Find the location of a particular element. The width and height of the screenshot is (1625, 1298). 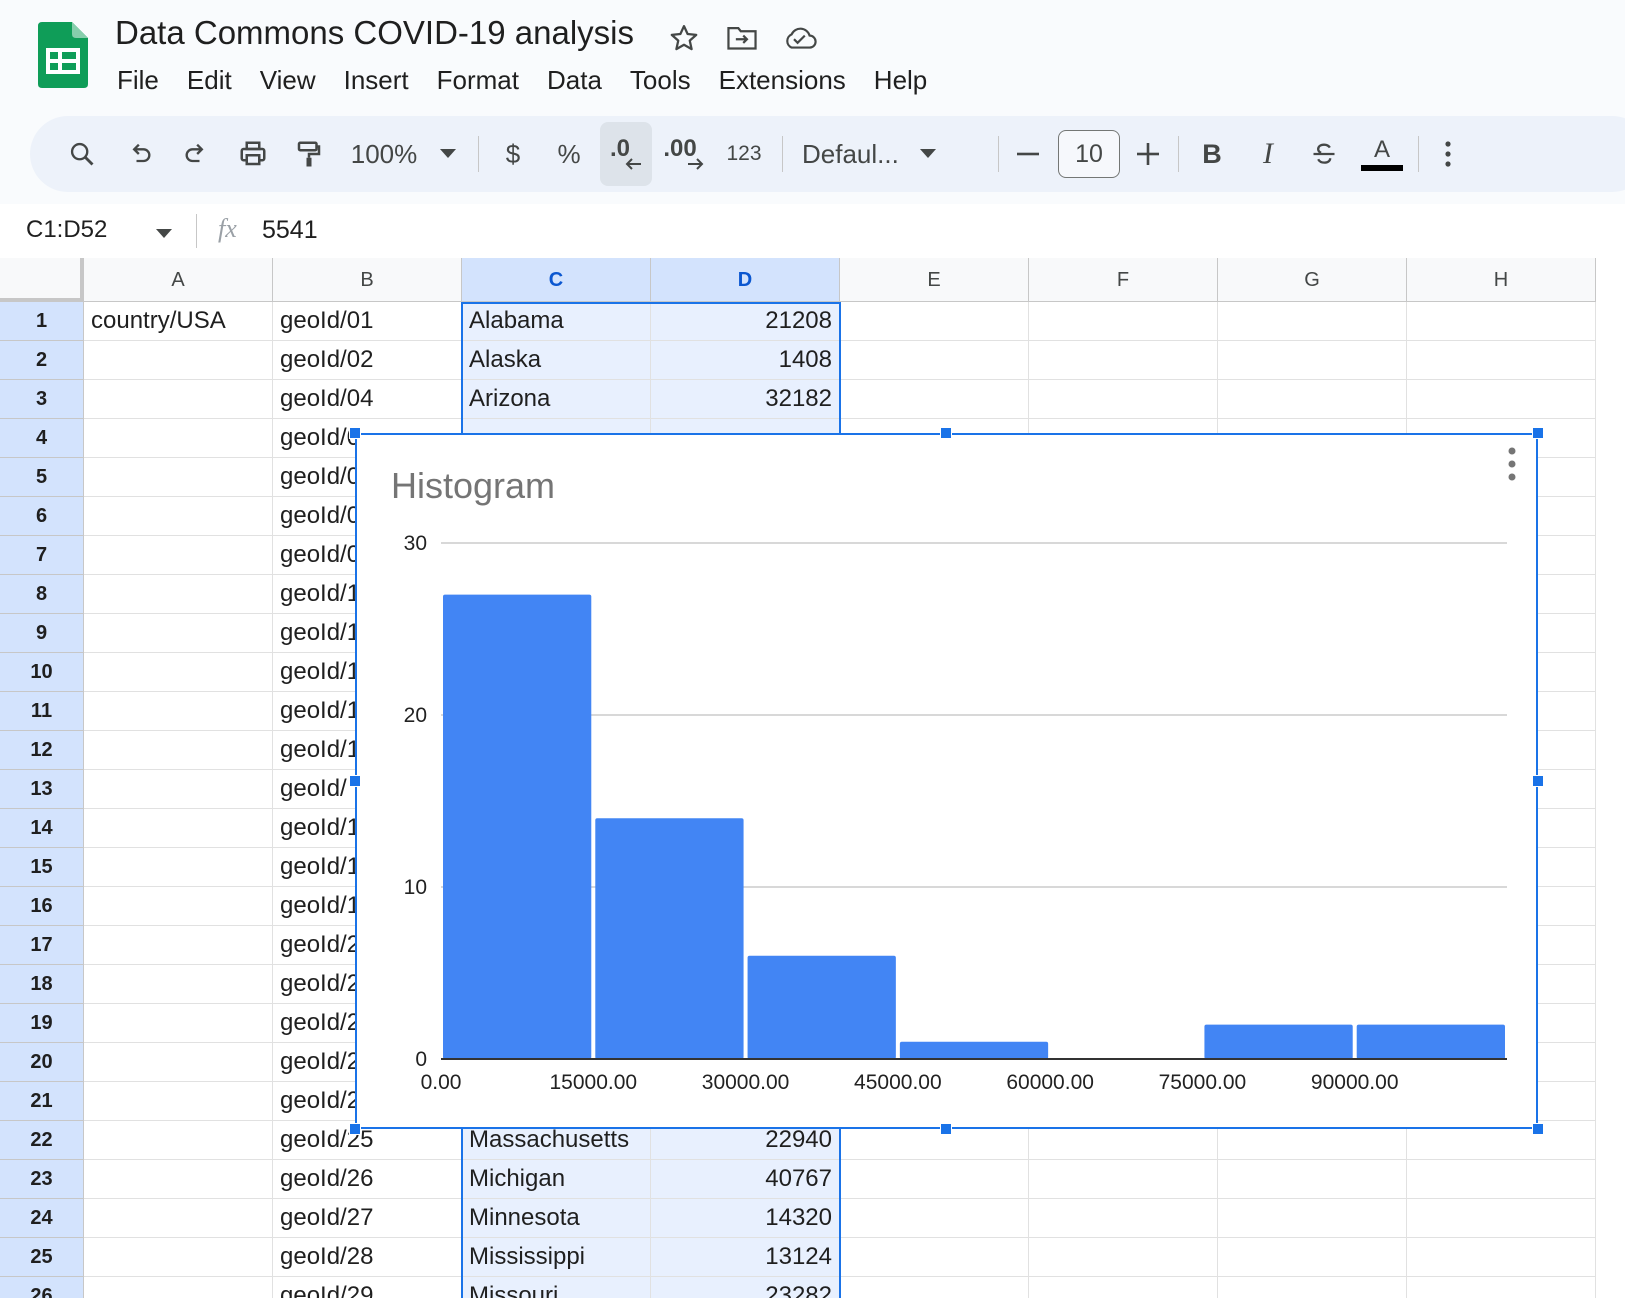

cell-g1 is located at coordinates (1312, 321).